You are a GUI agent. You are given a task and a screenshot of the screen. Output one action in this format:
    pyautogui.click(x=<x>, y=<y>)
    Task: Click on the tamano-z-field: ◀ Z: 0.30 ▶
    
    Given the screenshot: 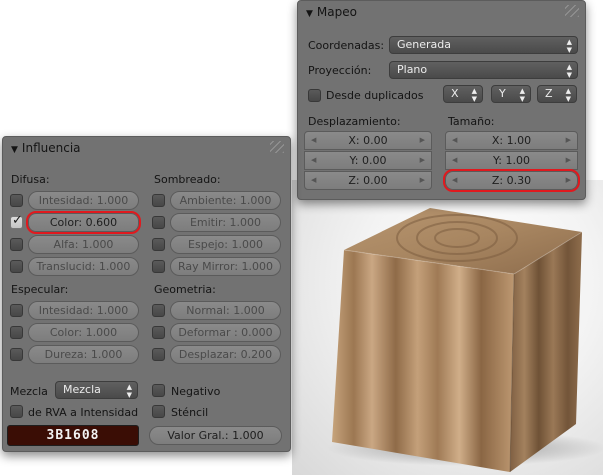 What is the action you would take?
    pyautogui.click(x=511, y=180)
    